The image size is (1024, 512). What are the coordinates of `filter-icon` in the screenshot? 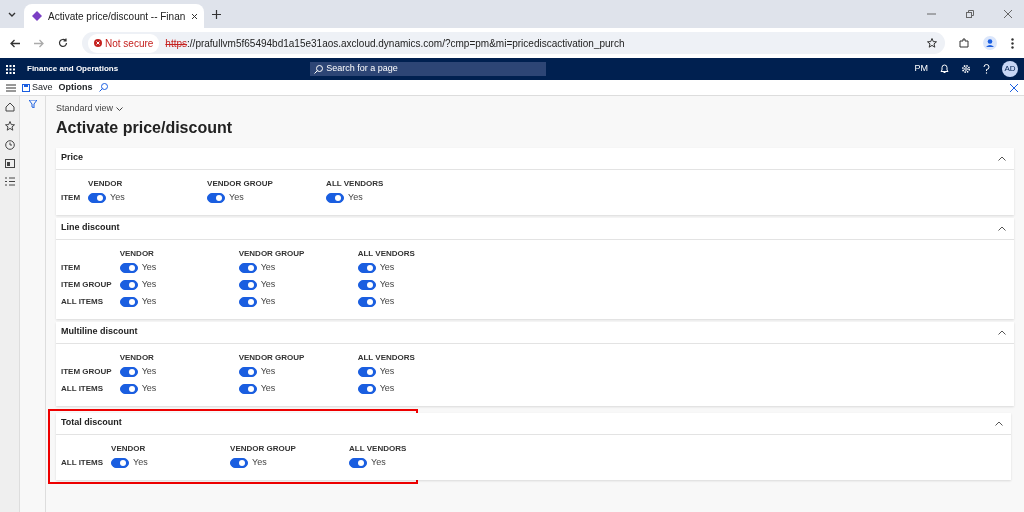 It's located at (32, 104).